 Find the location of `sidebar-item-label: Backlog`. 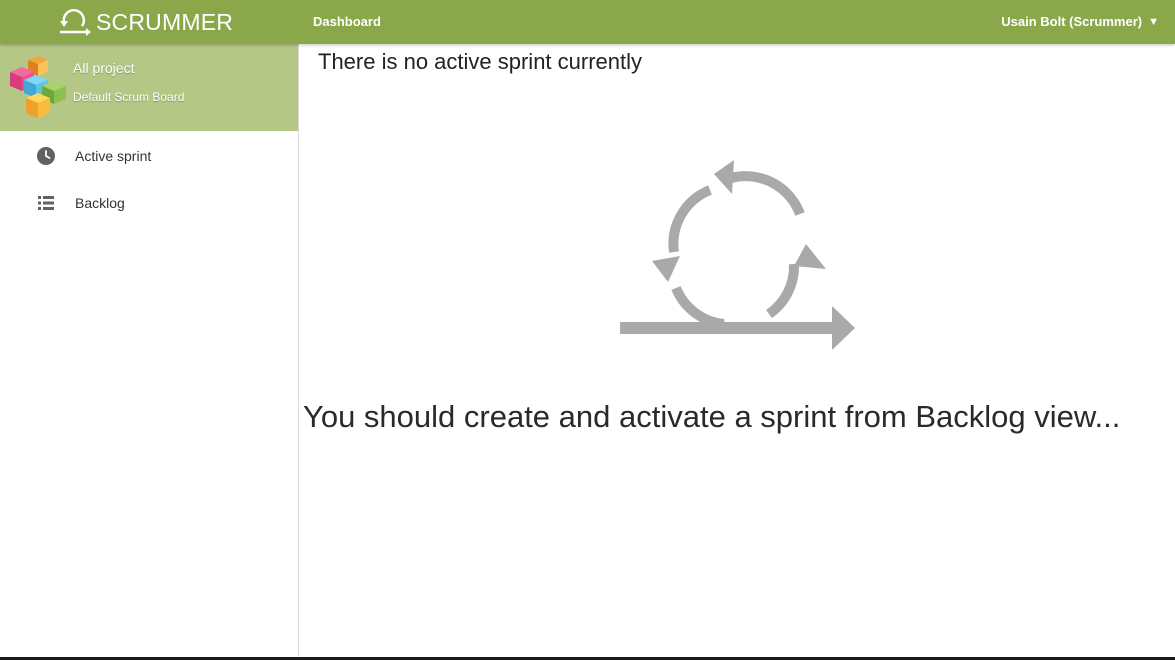

sidebar-item-label: Backlog is located at coordinates (100, 203).